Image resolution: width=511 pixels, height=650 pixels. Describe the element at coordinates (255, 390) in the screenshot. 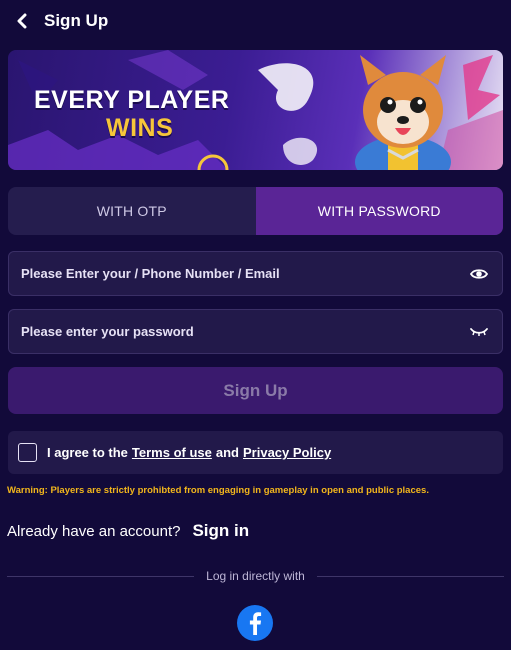

I see `sign-up-button: Sign Up` at that location.